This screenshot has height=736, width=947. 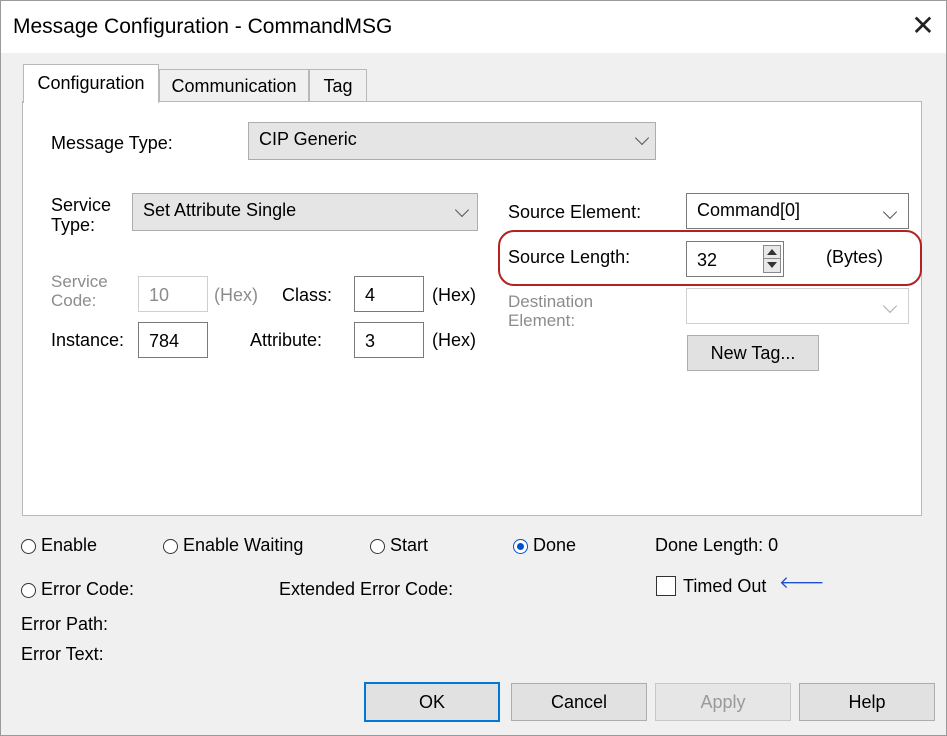 I want to click on done-length: Done Length: 0, so click(x=717, y=545).